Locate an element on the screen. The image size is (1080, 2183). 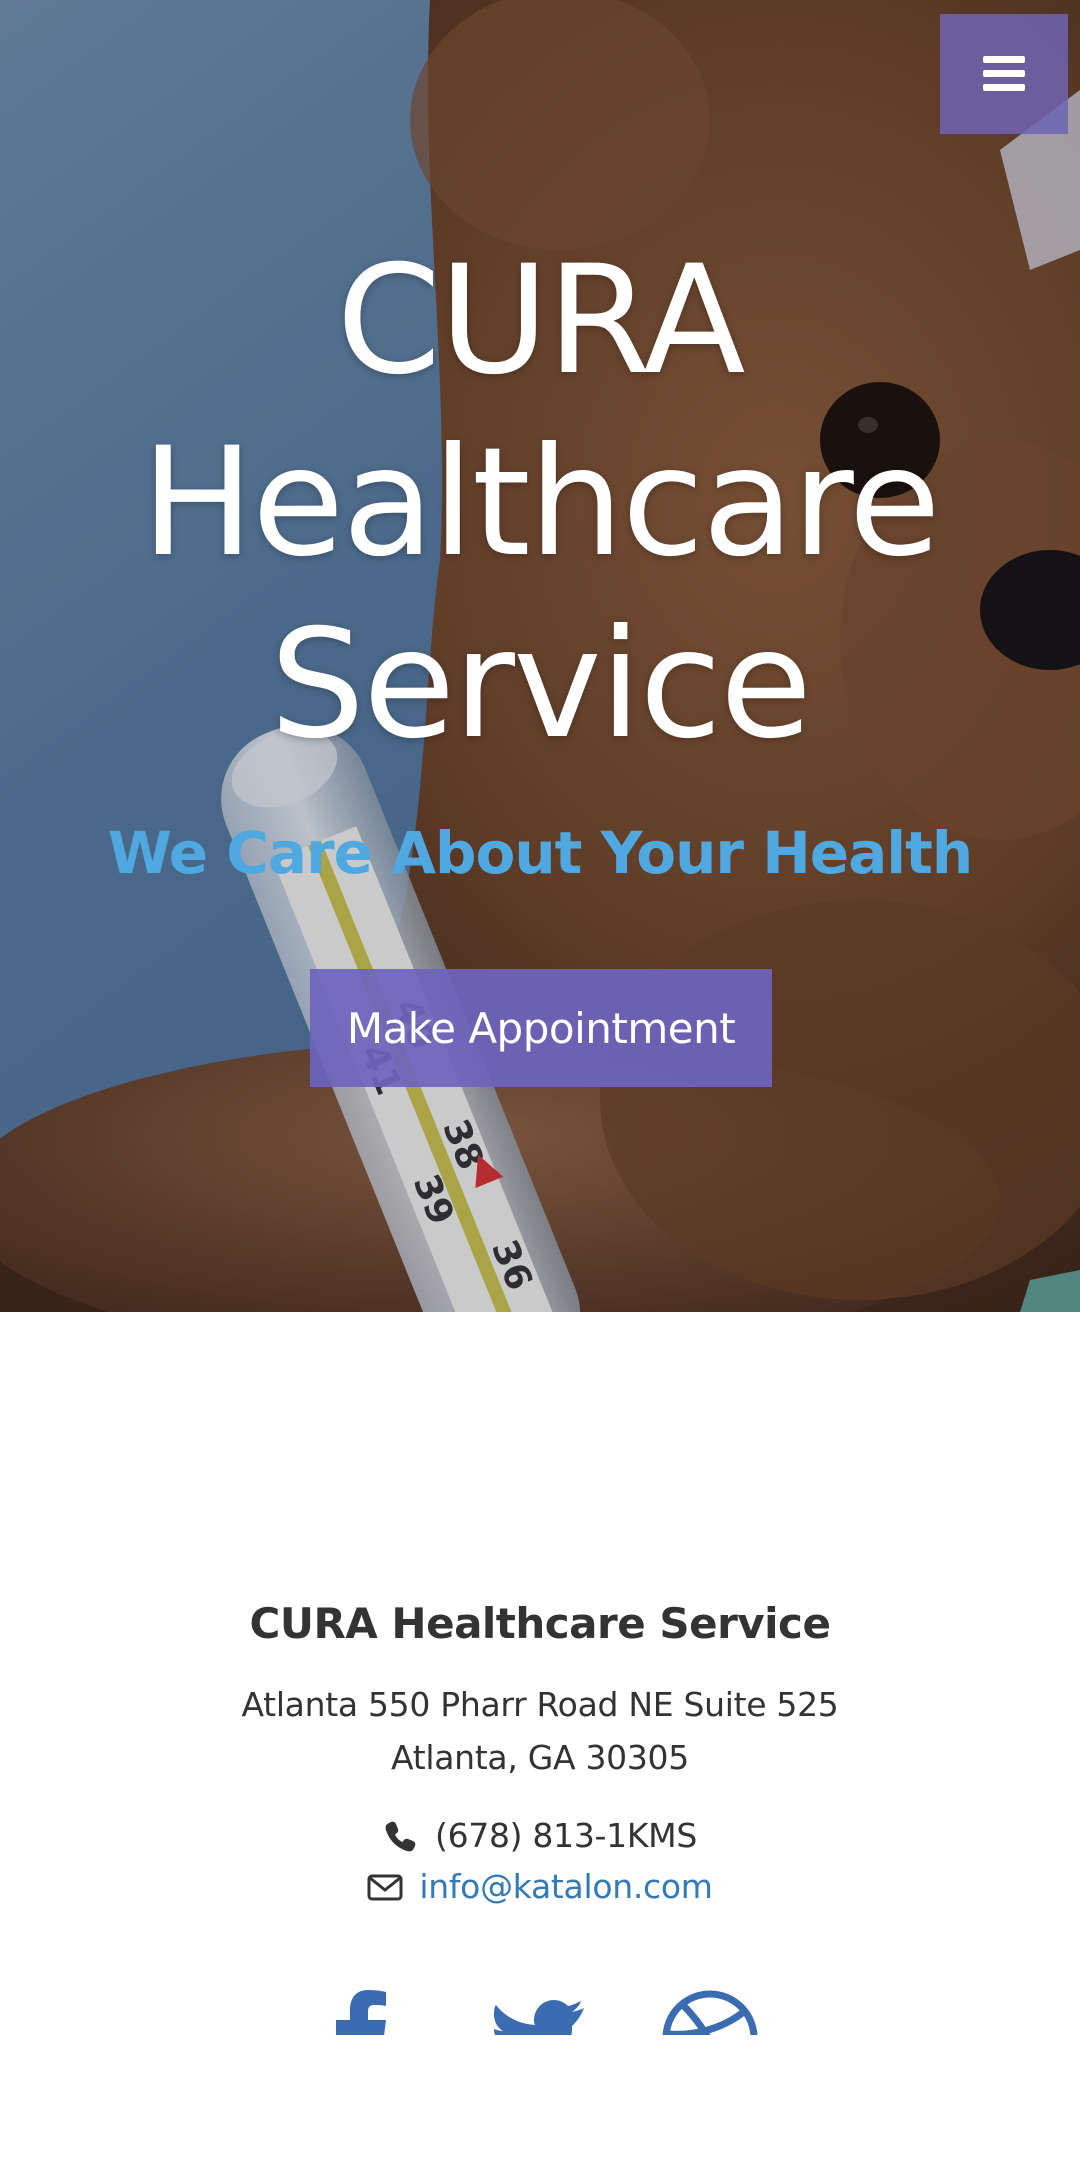
address-line-2: Atlanta, GA 30305 is located at coordinates (540, 1757).